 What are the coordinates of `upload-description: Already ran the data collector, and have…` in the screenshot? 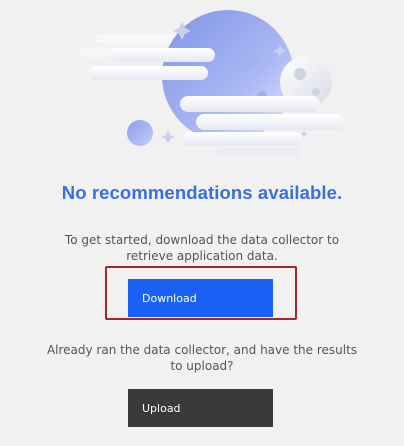 It's located at (202, 358).